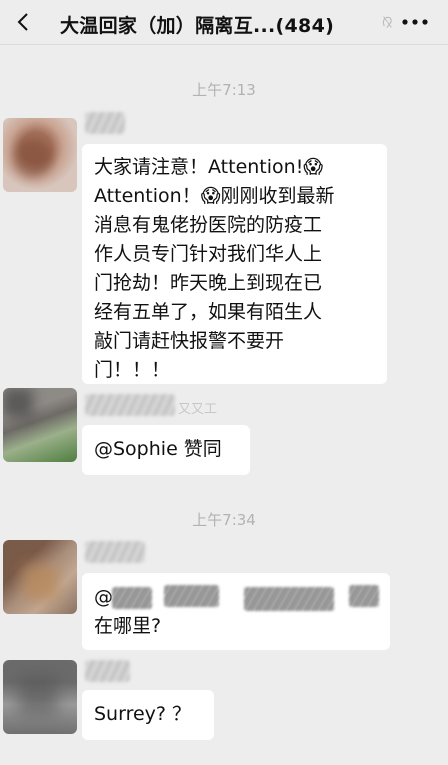  Describe the element at coordinates (224, 44) in the screenshot. I see `nav-divider` at that location.